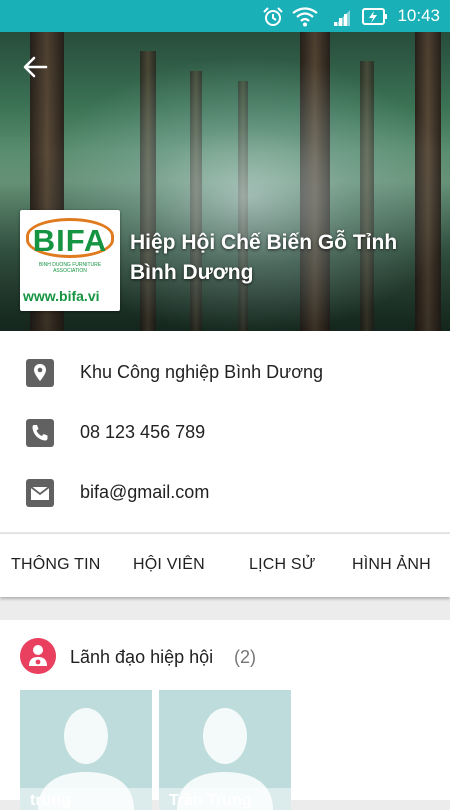 This screenshot has width=450, height=810. I want to click on leader-group-icon, so click(38, 656).